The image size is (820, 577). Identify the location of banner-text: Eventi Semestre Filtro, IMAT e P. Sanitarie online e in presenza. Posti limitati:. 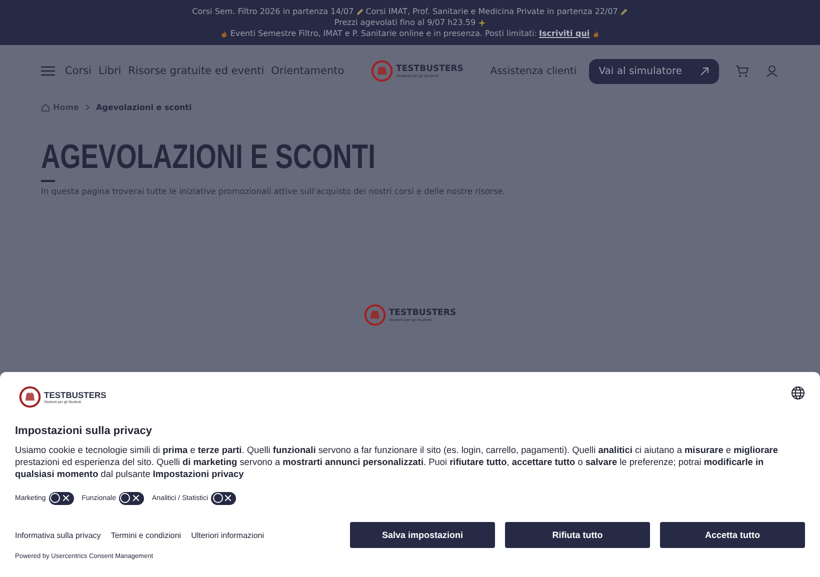
(384, 33).